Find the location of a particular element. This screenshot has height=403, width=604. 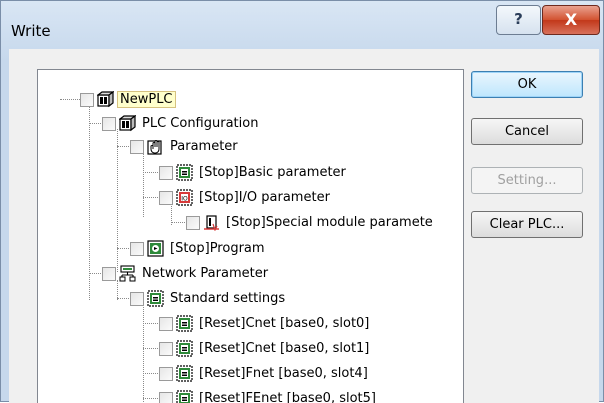

tree-item-plc-configuration: PLC Configuration is located at coordinates (180, 123).